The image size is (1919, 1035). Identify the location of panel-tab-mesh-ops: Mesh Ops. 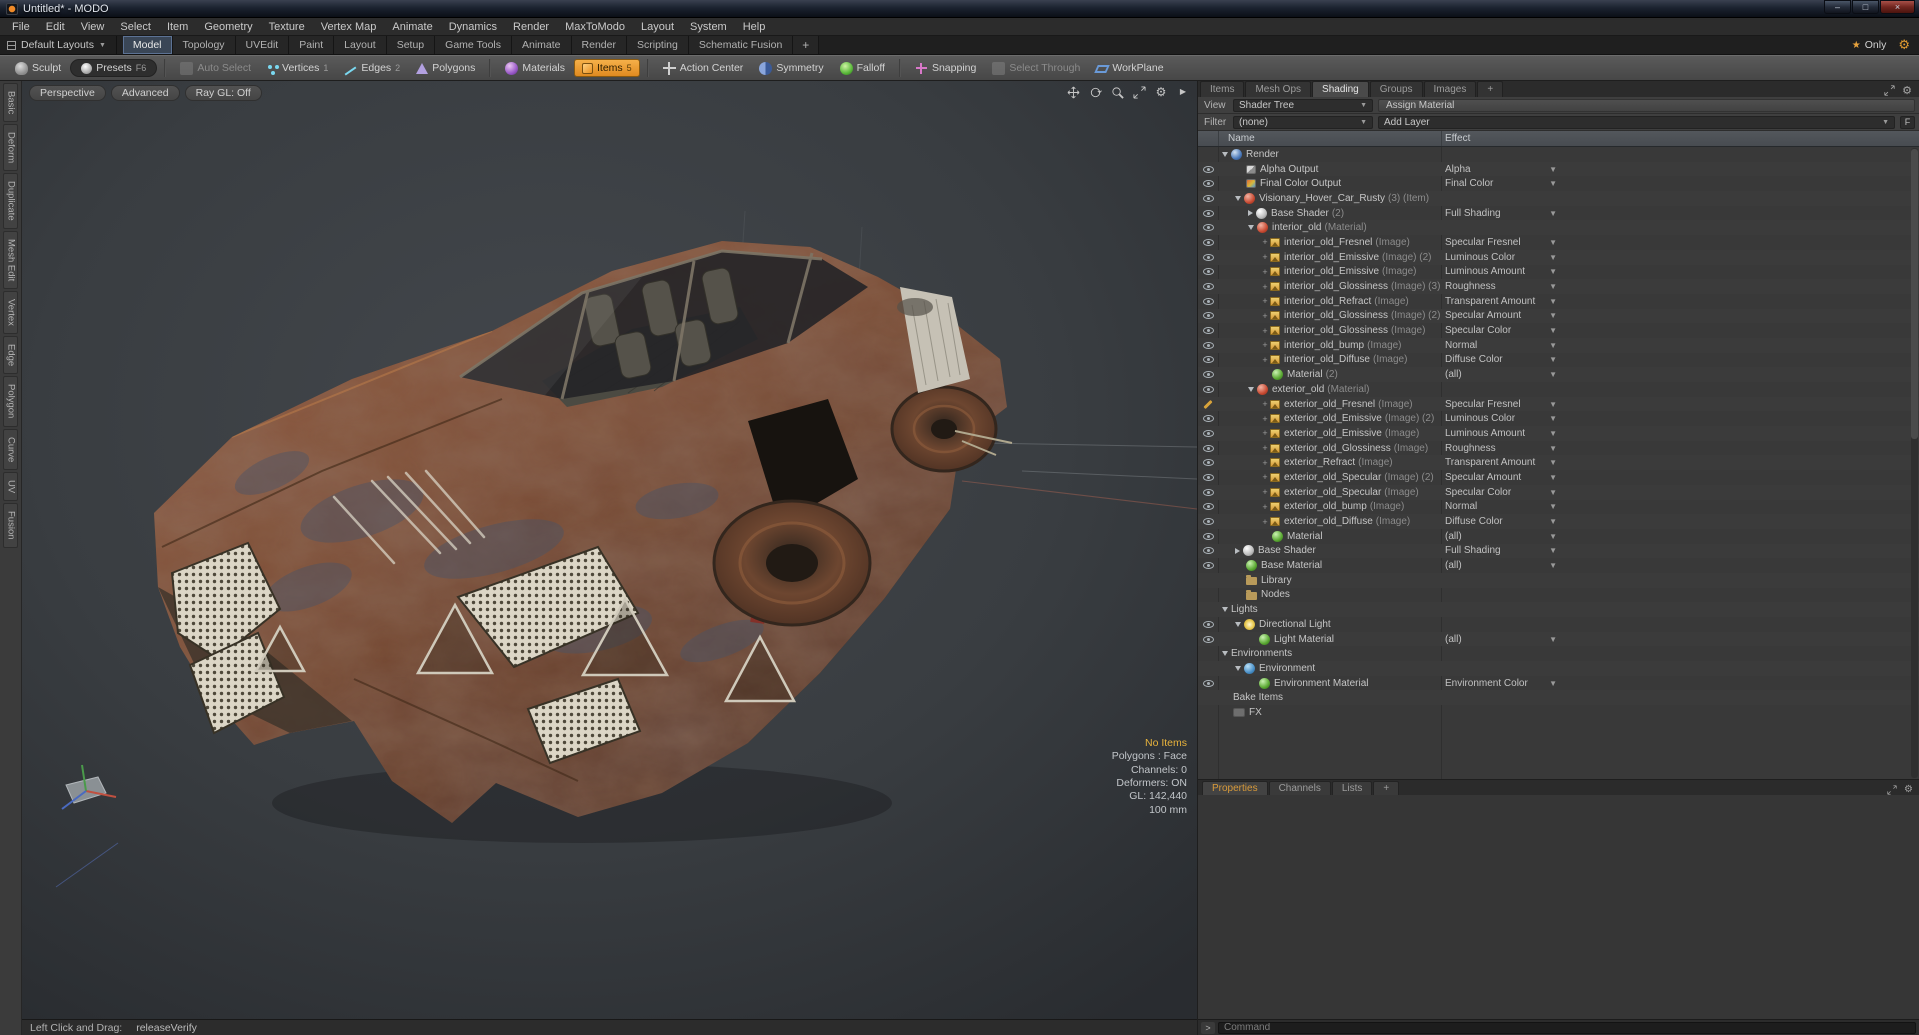
(1278, 89).